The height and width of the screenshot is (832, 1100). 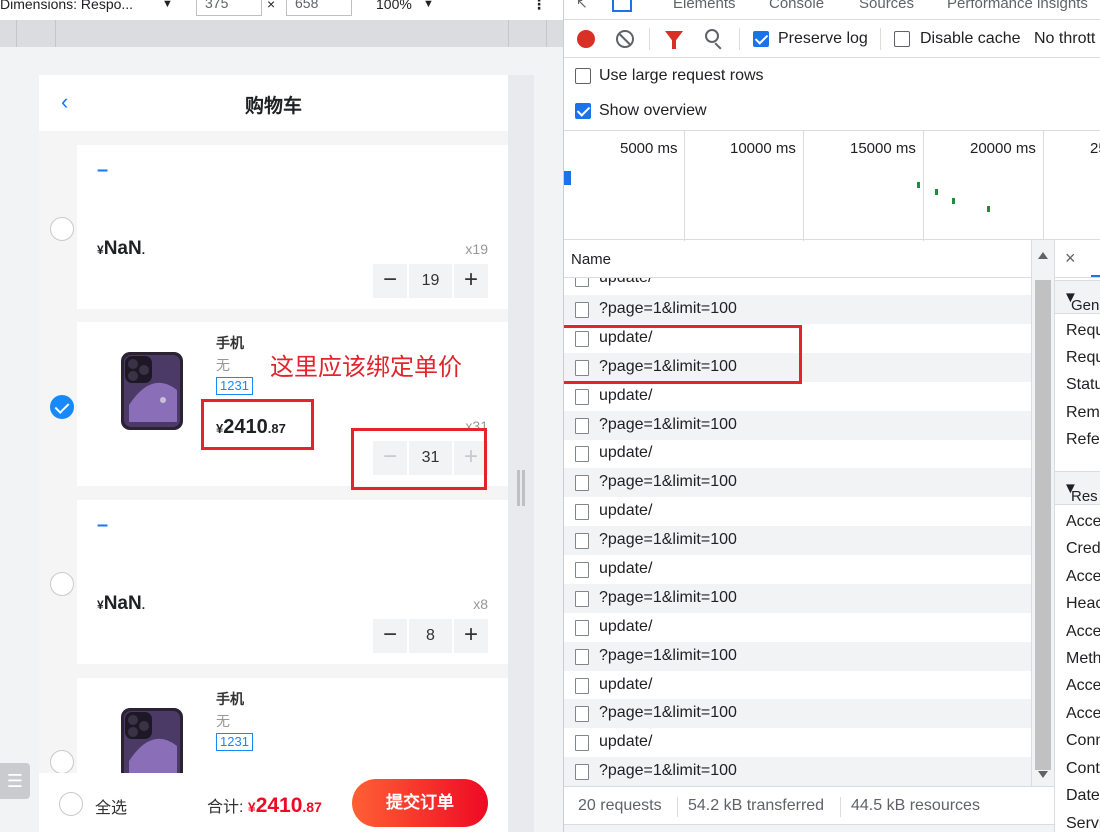 What do you see at coordinates (62, 407) in the screenshot?
I see `item-checkbox-checked` at bounding box center [62, 407].